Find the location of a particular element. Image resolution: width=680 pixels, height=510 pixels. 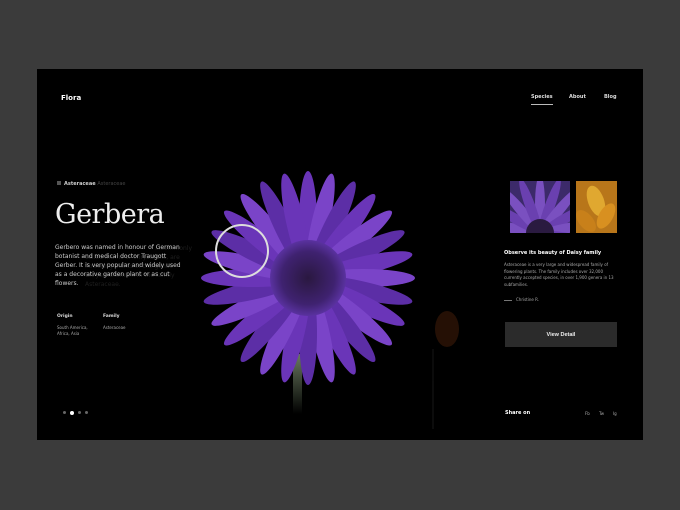

quote-dash is located at coordinates (508, 300).